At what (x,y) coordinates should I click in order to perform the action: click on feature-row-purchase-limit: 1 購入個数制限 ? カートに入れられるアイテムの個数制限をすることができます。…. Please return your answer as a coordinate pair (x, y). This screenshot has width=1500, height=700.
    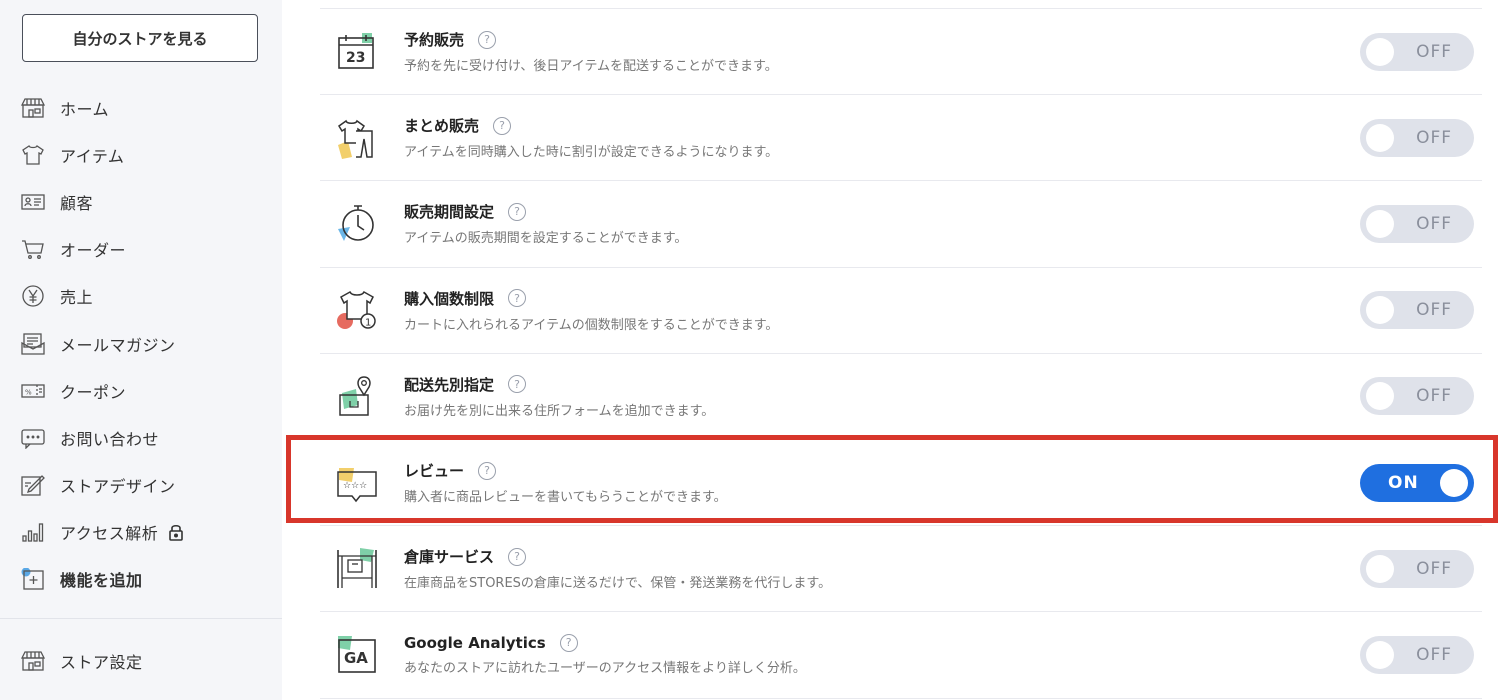
    Looking at the image, I should click on (901, 311).